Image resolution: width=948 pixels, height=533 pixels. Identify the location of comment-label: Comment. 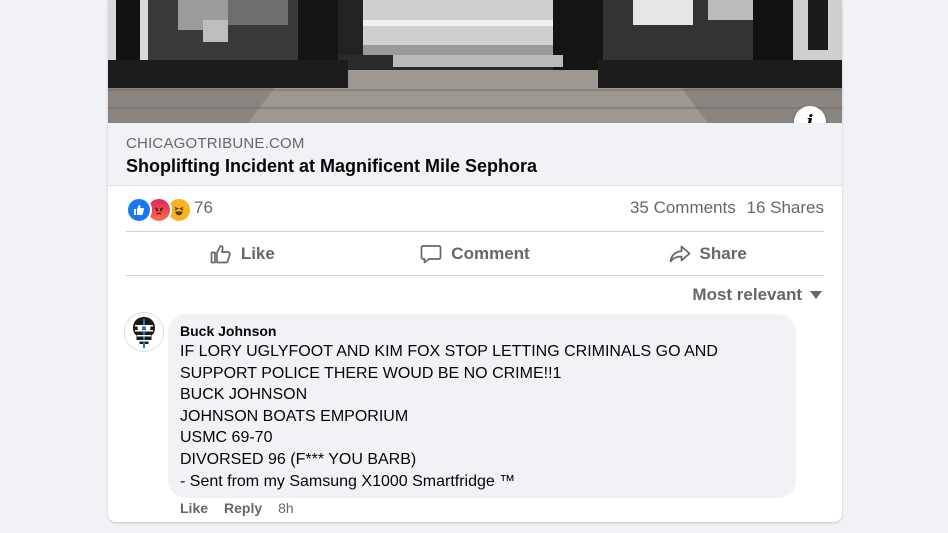
(490, 253).